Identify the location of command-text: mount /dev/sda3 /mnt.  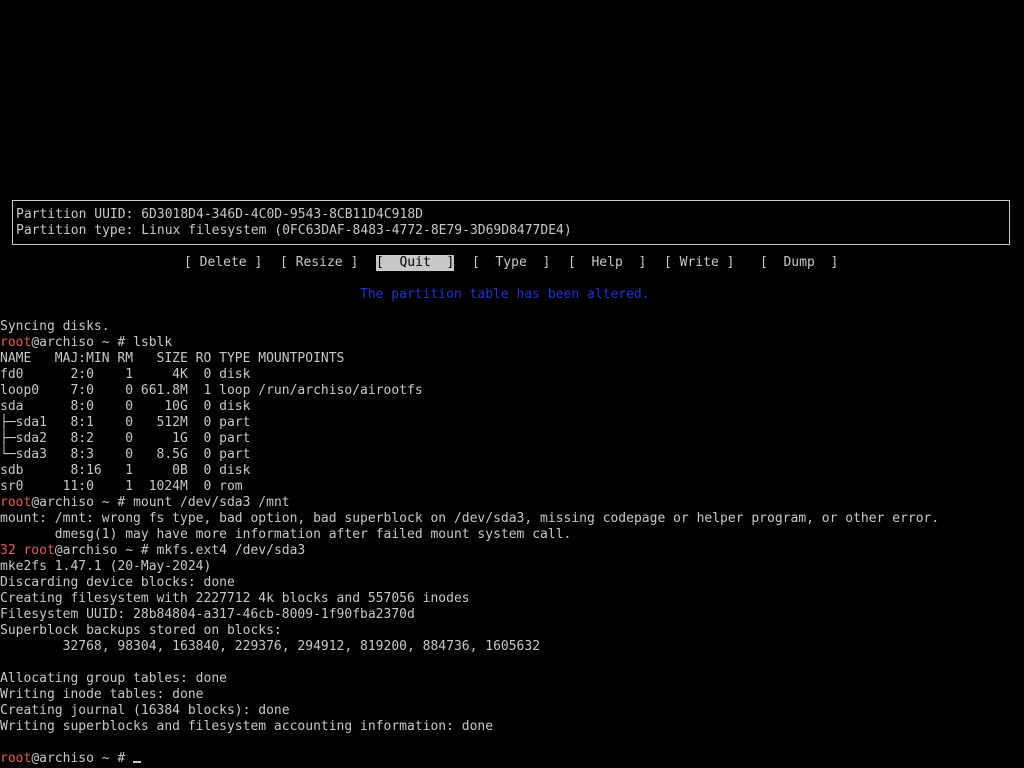
(211, 502).